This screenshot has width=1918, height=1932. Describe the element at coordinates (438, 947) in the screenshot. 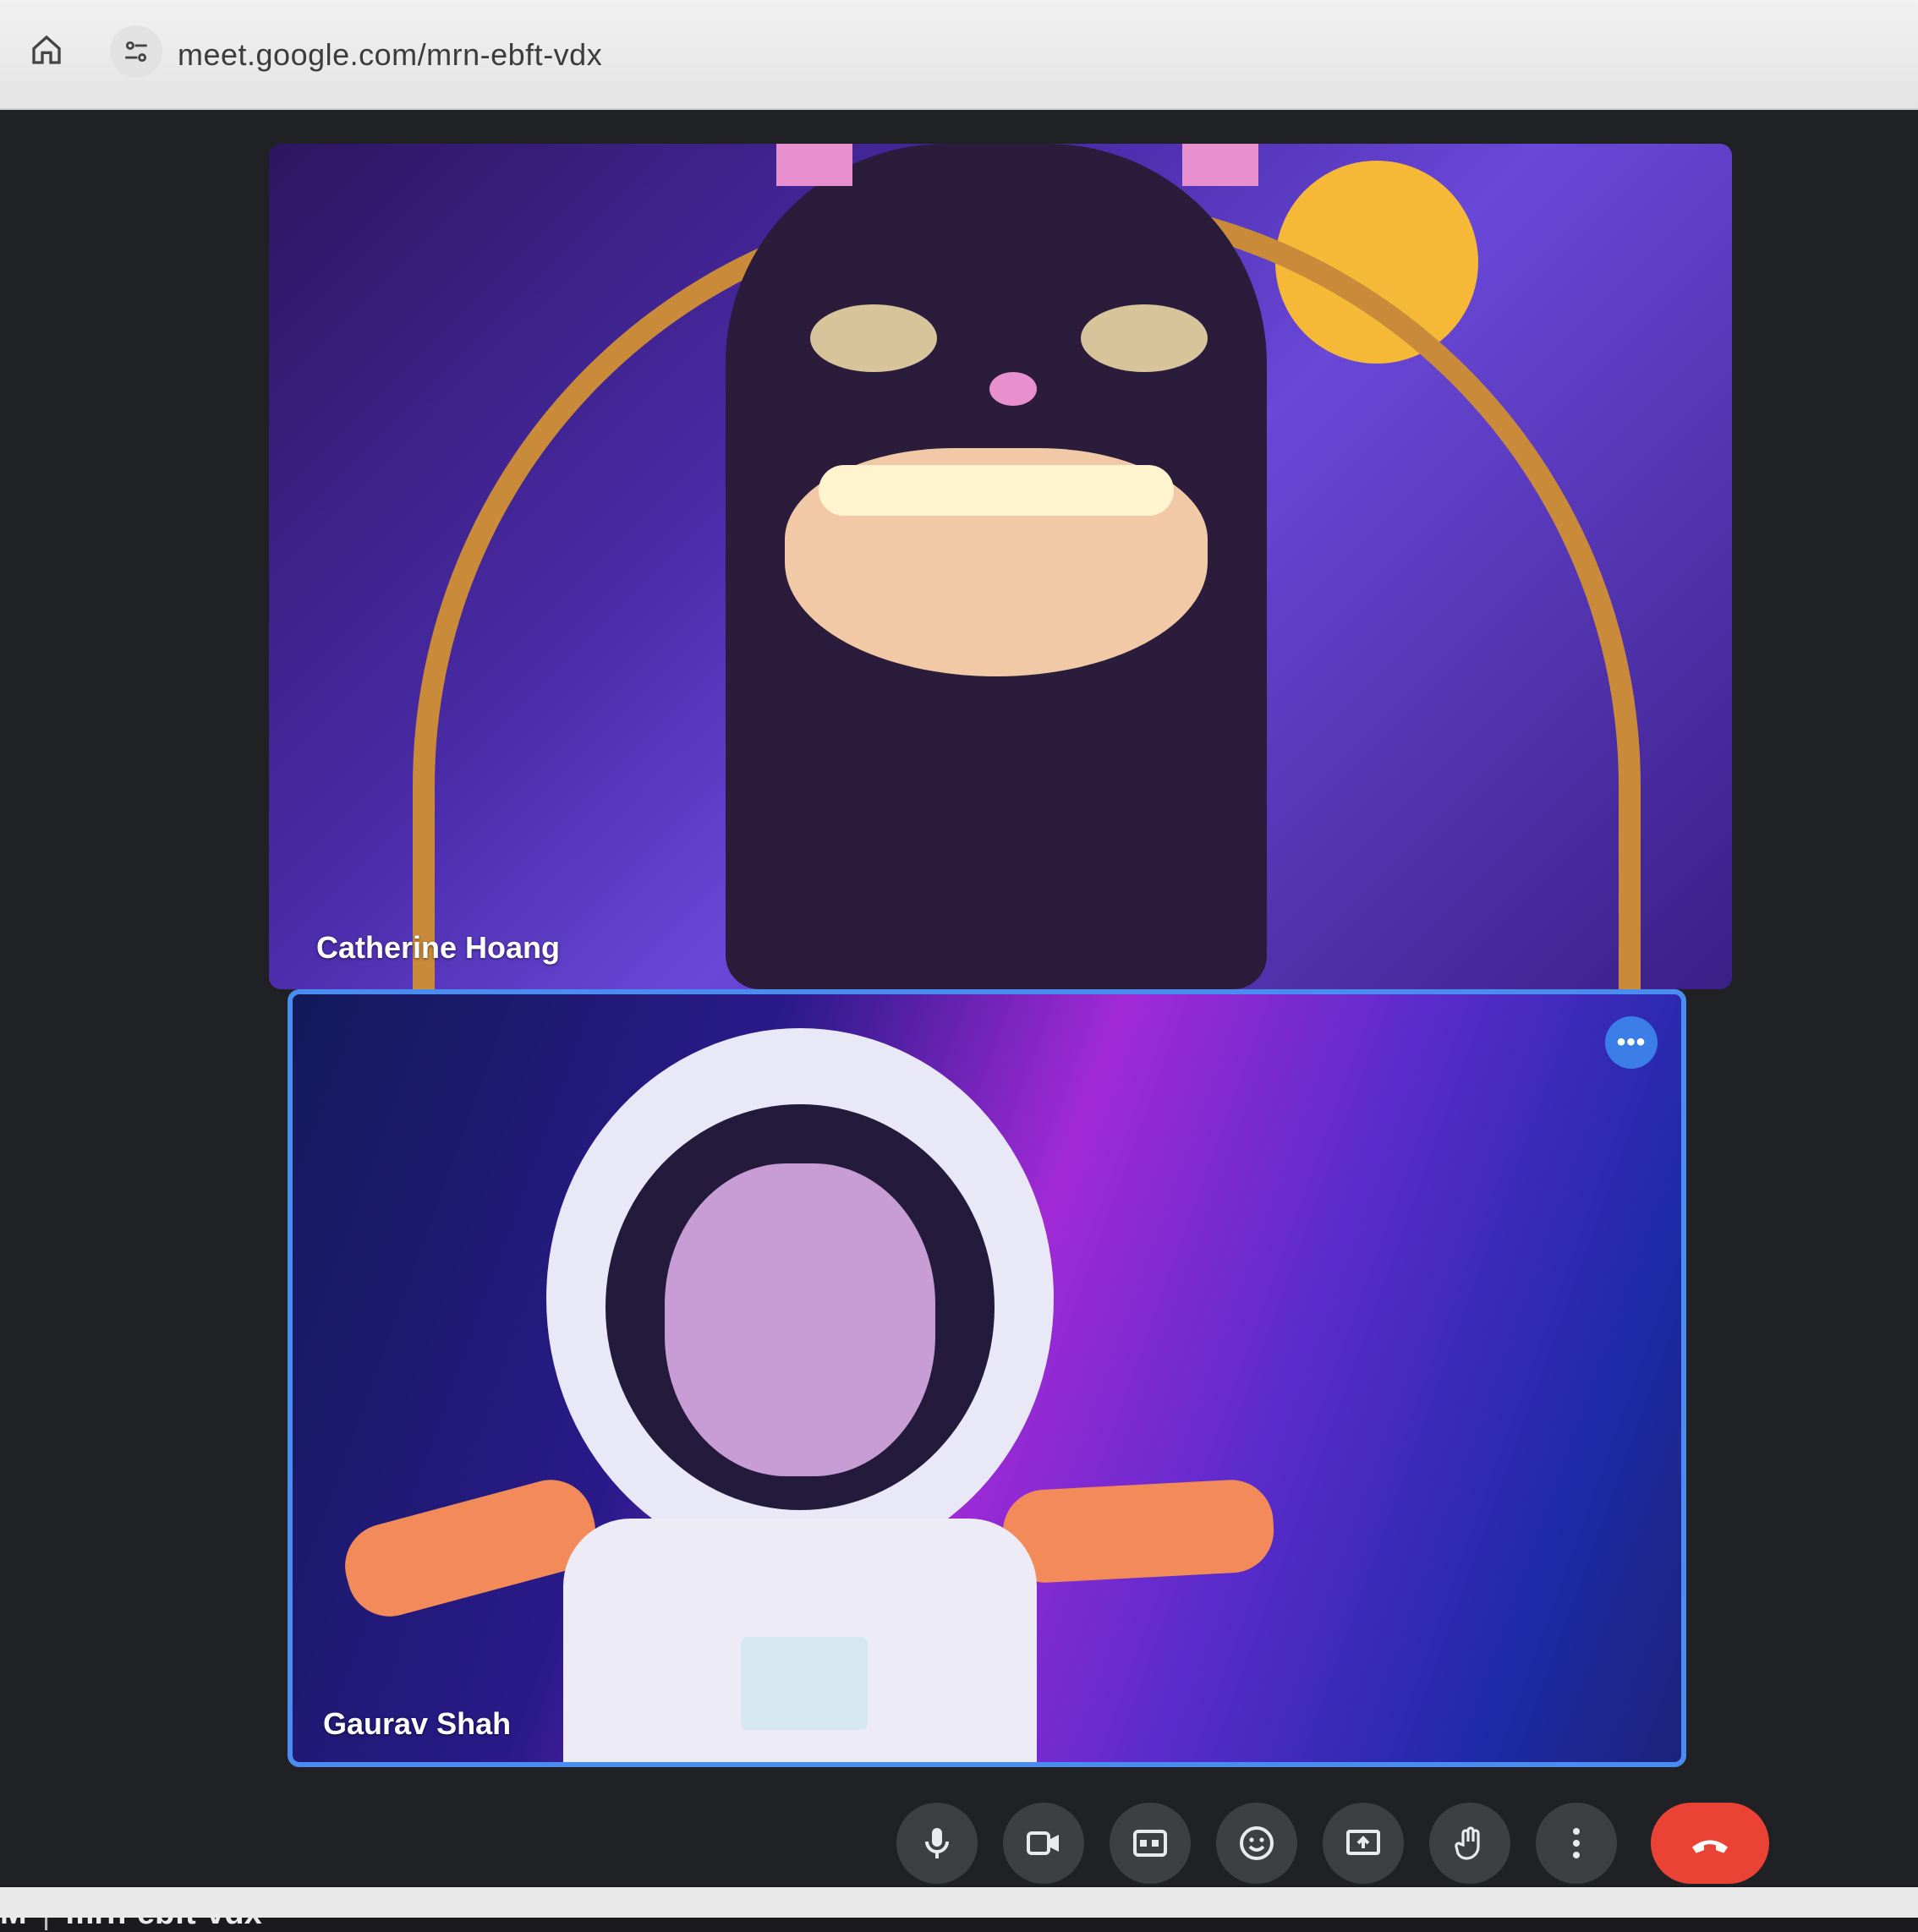

I see `participant-name: Catherine Hoang` at that location.